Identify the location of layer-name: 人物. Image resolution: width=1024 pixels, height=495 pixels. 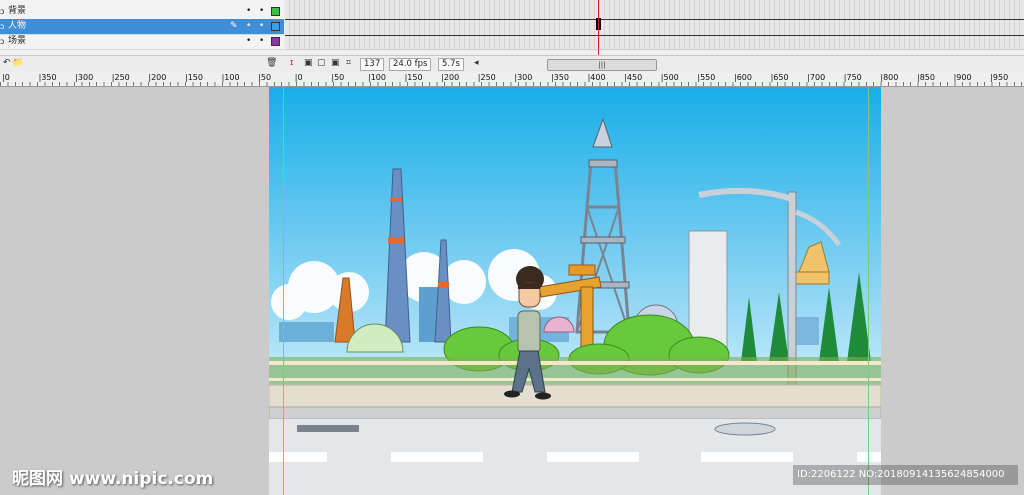
(17, 26).